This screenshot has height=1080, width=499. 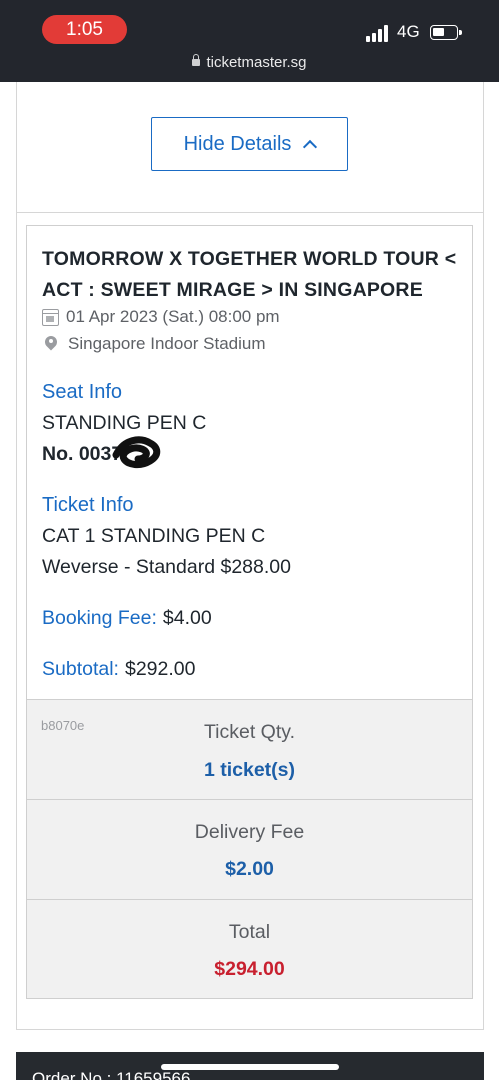 I want to click on divider, so click(x=250, y=212).